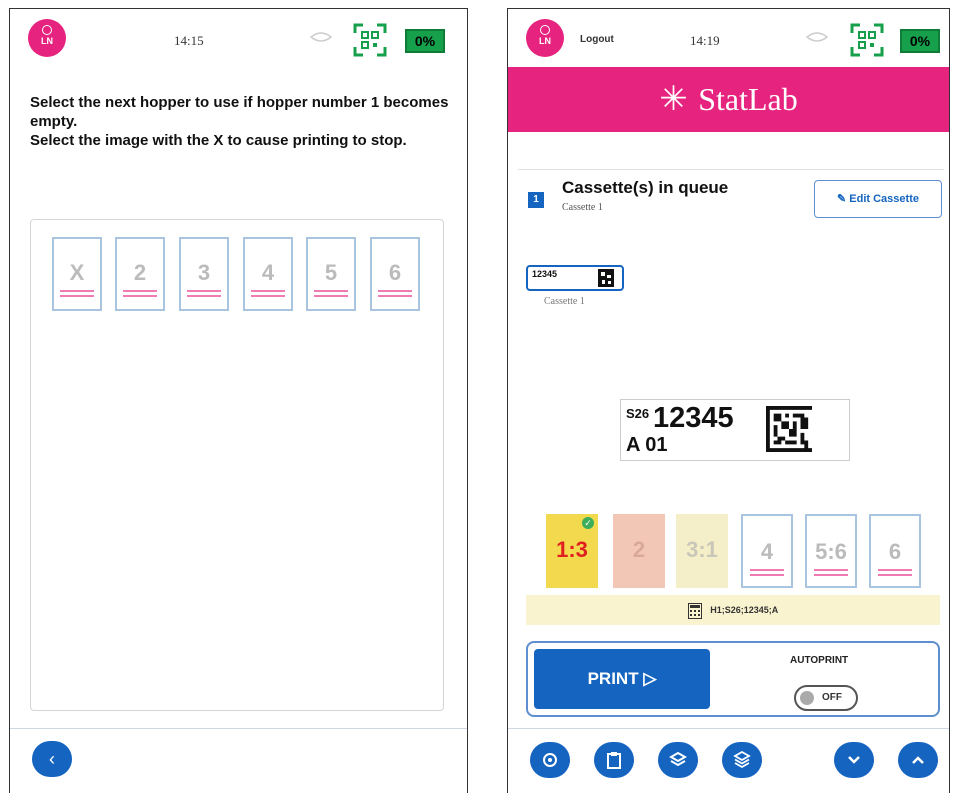 Image resolution: width=957 pixels, height=793 pixels. I want to click on clipboard-icon, so click(614, 760).